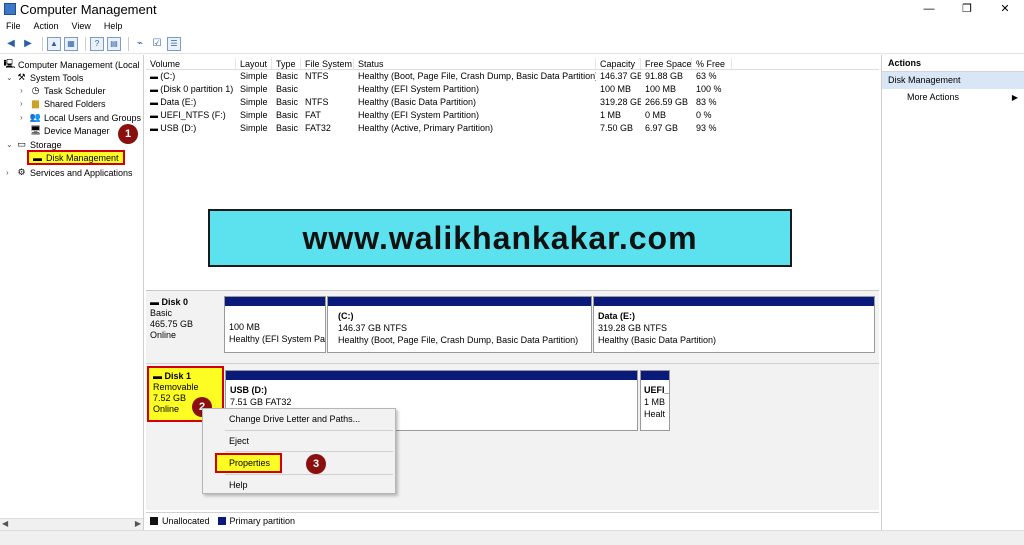 Image resolution: width=1024 pixels, height=545 pixels. I want to click on table-cell: 0 MB, so click(666, 115).